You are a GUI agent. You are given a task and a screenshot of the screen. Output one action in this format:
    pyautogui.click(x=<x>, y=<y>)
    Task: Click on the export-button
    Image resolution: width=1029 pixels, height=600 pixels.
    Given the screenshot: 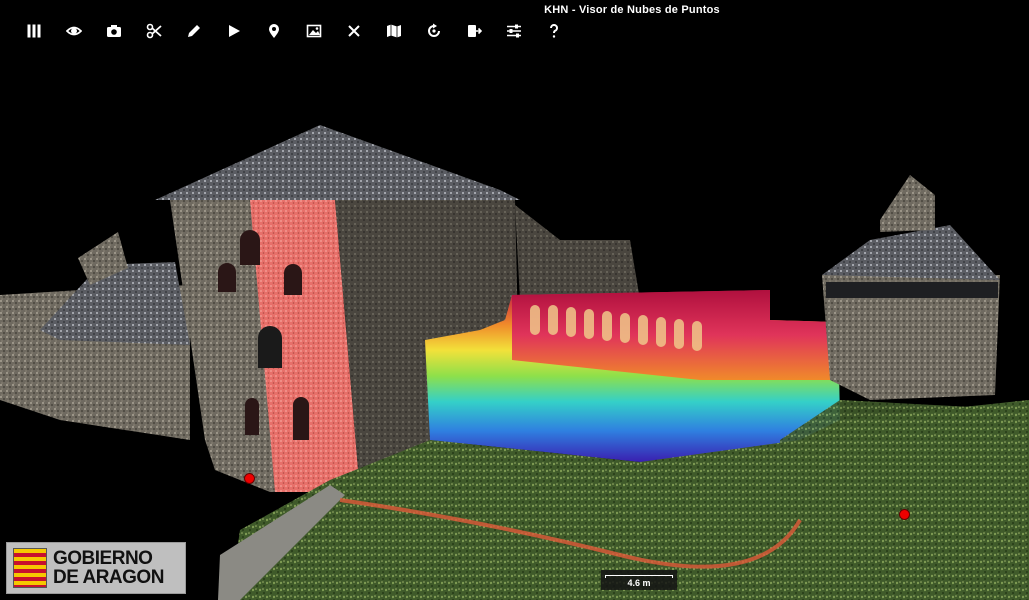 What is the action you would take?
    pyautogui.click(x=474, y=31)
    